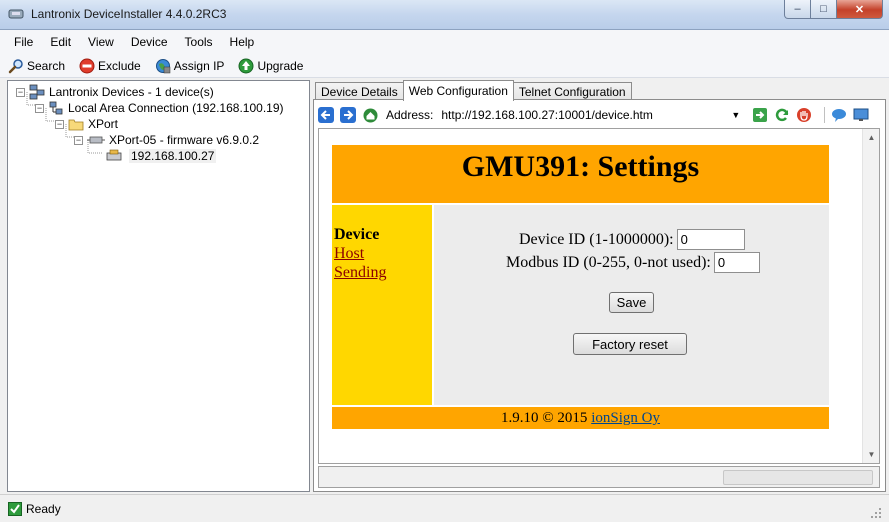  Describe the element at coordinates (710, 239) in the screenshot. I see `device-id-input: 0` at that location.